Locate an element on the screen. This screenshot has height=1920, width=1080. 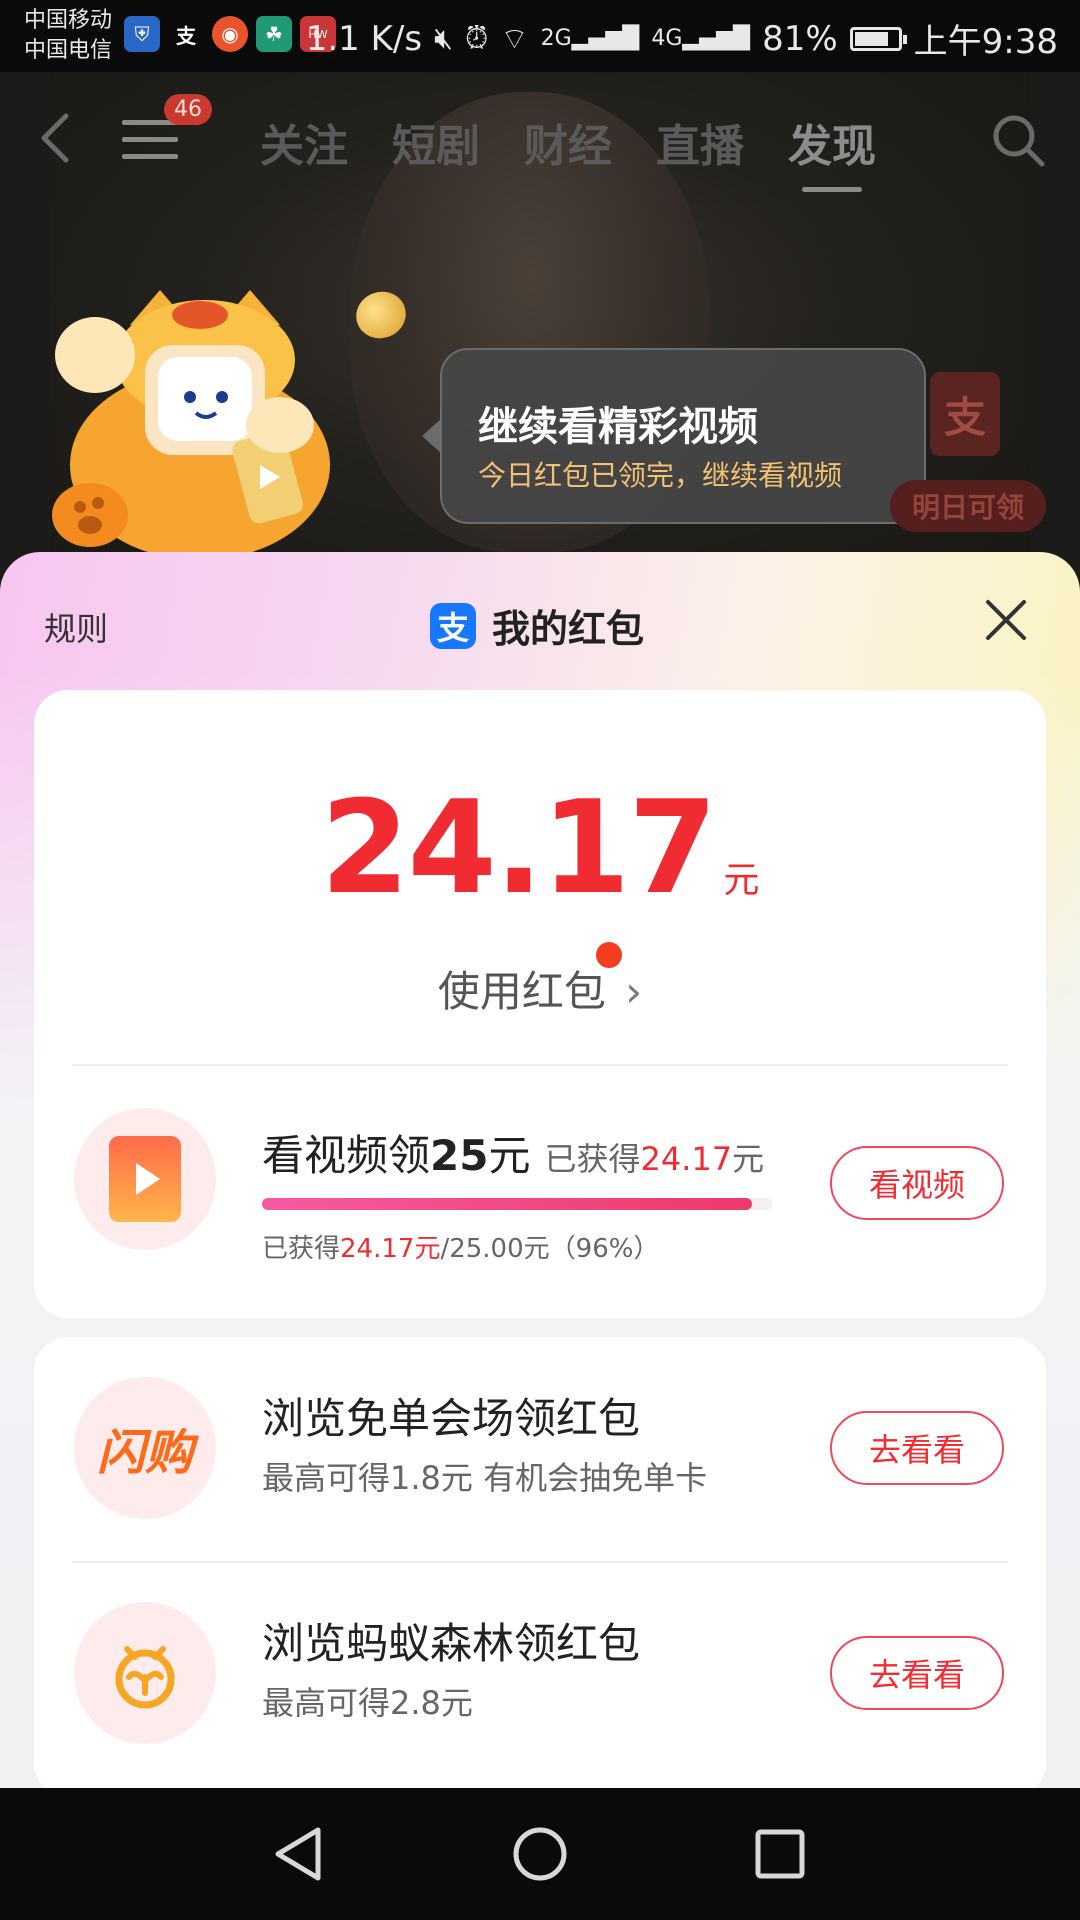
tab-follow: 关注 is located at coordinates (304, 142).